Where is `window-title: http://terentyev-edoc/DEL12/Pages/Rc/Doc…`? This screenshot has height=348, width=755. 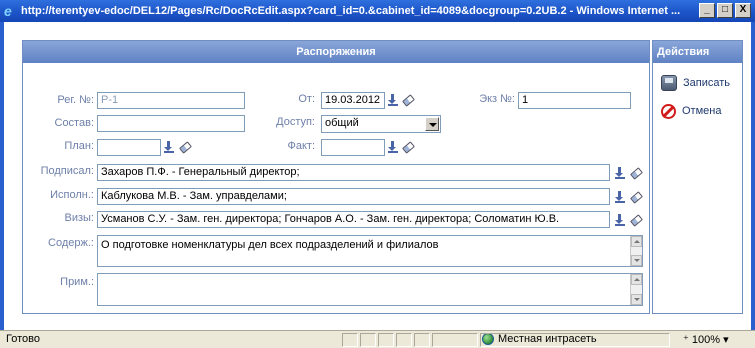 window-title: http://terentyev-edoc/DEL12/Pages/Rc/Doc… is located at coordinates (351, 11).